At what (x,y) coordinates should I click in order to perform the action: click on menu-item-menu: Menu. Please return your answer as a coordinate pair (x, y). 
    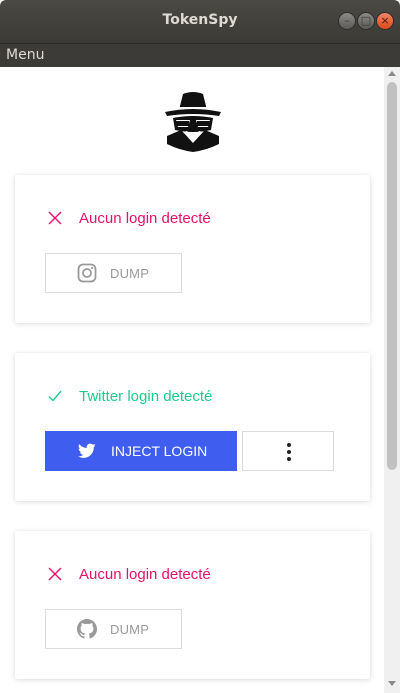
    Looking at the image, I should click on (25, 55).